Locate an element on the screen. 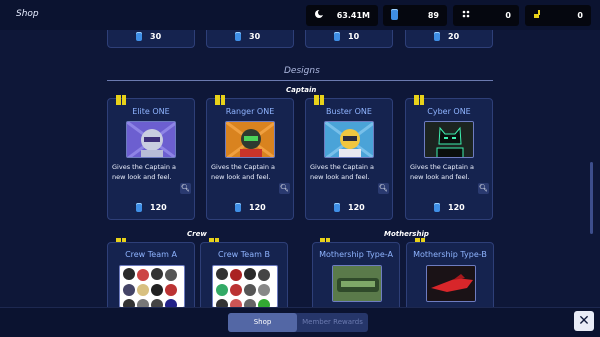  item-name: Mothership Type-A is located at coordinates (356, 254).